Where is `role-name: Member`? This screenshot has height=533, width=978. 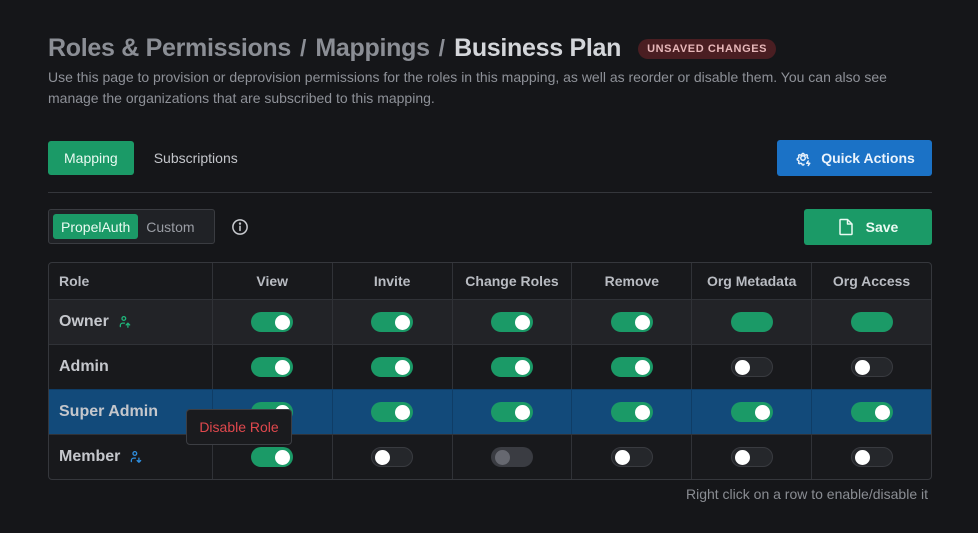 role-name: Member is located at coordinates (90, 456).